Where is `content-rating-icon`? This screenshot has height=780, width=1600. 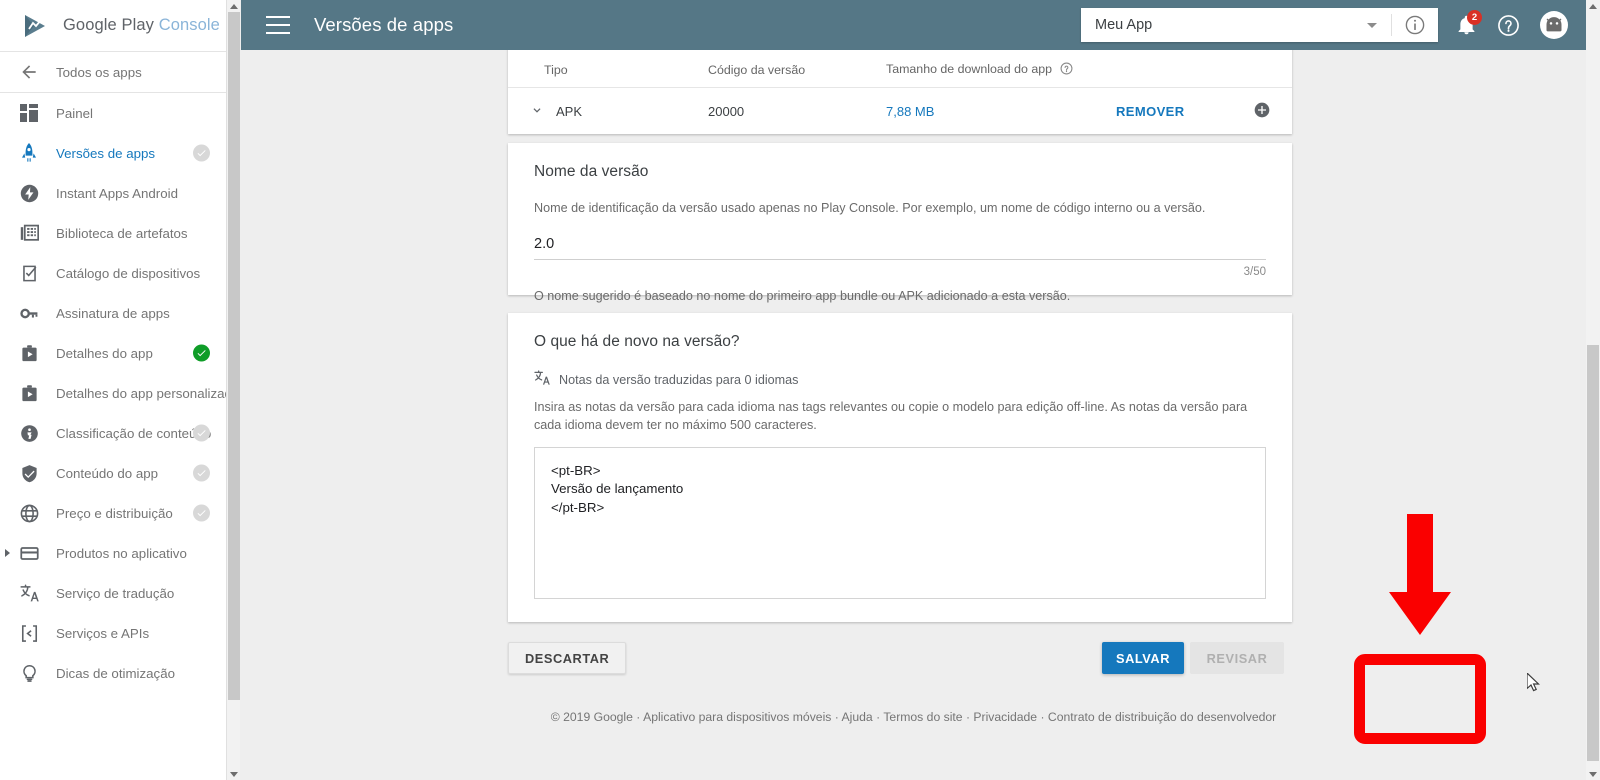 content-rating-icon is located at coordinates (29, 433).